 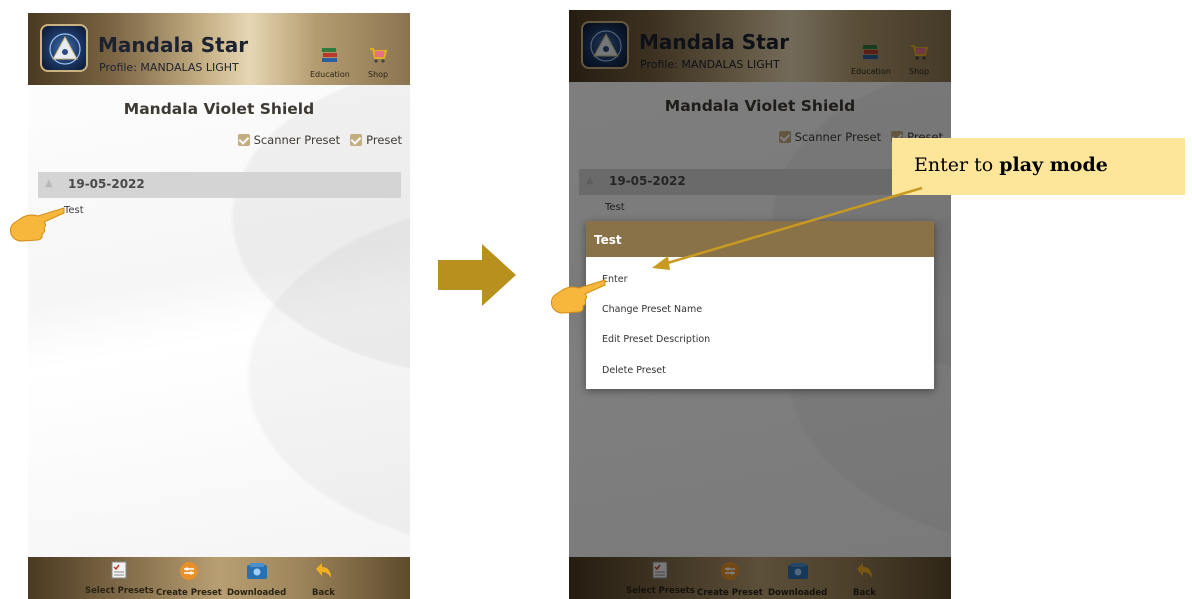 What do you see at coordinates (378, 74) in the screenshot?
I see `shop-label: Shop` at bounding box center [378, 74].